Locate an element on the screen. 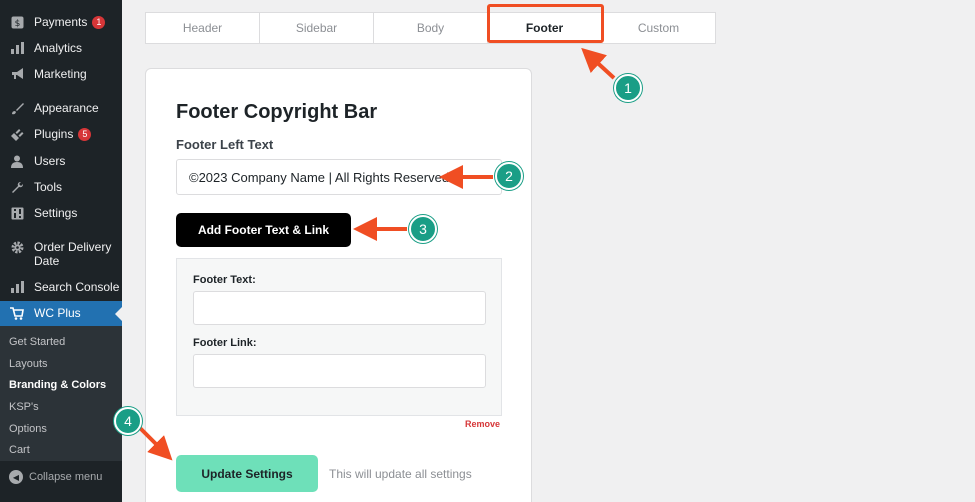 The width and height of the screenshot is (975, 502). sidebar-item-wc-plus-content: WC Plus is located at coordinates (61, 313).